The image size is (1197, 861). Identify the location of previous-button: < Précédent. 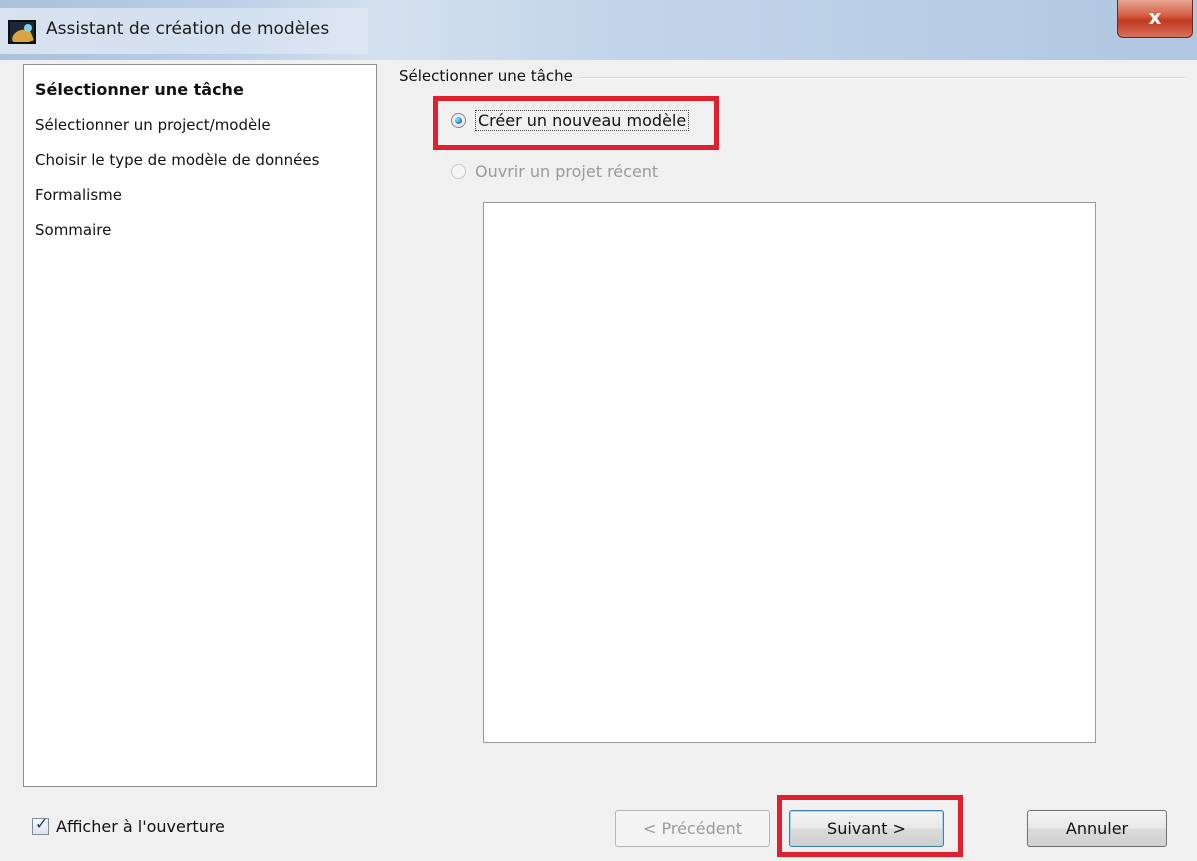
(692, 828).